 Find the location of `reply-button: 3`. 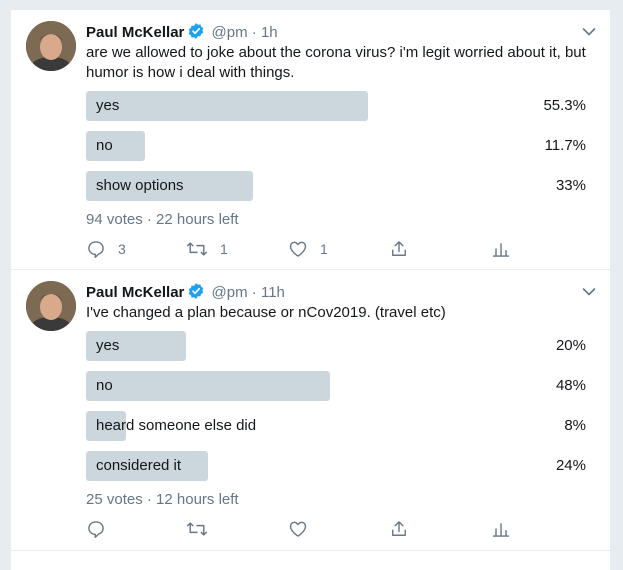

reply-button: 3 is located at coordinates (106, 249).